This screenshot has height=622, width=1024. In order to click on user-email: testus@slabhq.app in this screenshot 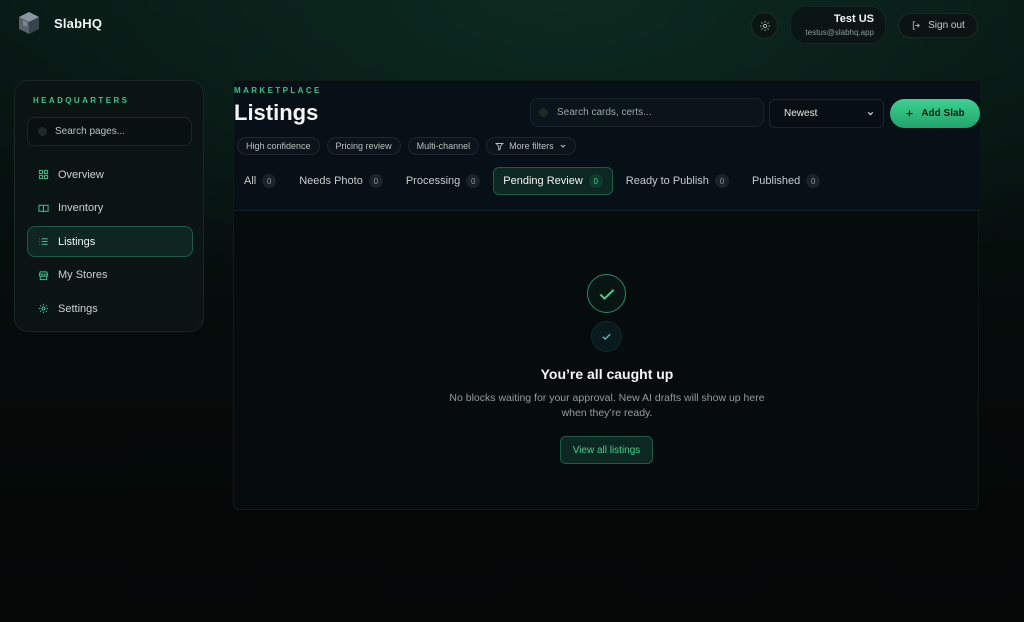, I will do `click(839, 32)`.